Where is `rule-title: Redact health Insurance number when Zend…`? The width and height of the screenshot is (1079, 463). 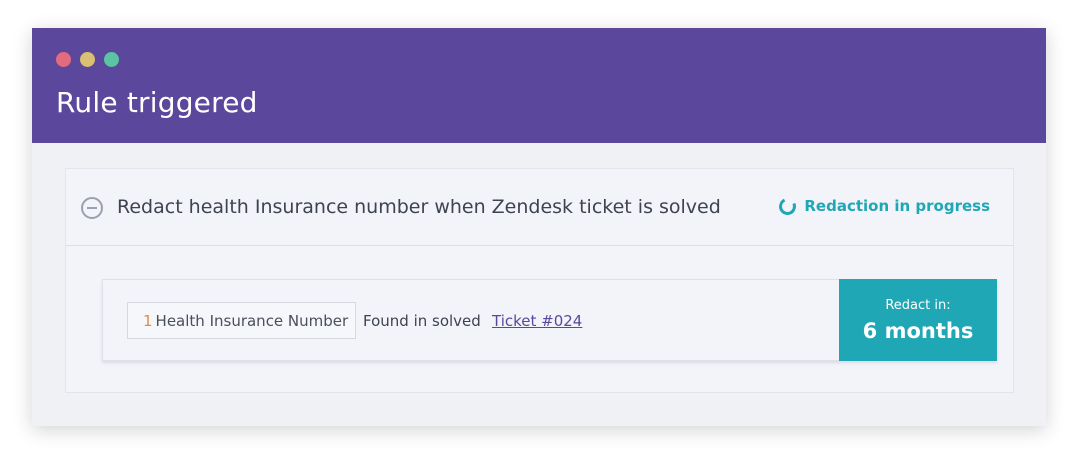
rule-title: Redact health Insurance number when Zend… is located at coordinates (419, 207).